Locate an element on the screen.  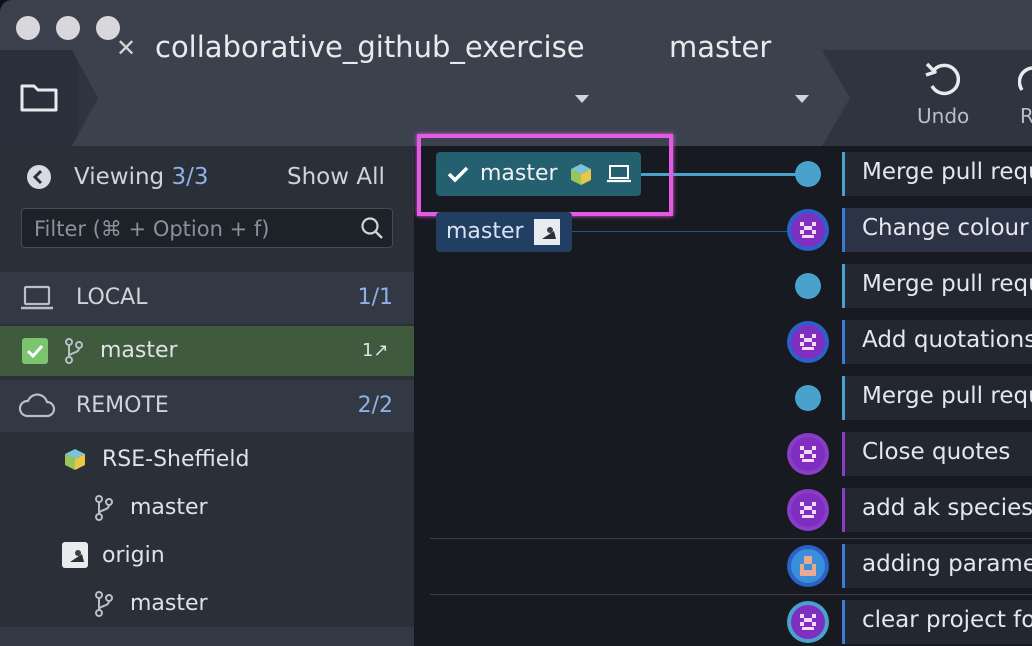
viewing-text: Viewing is located at coordinates (119, 177).